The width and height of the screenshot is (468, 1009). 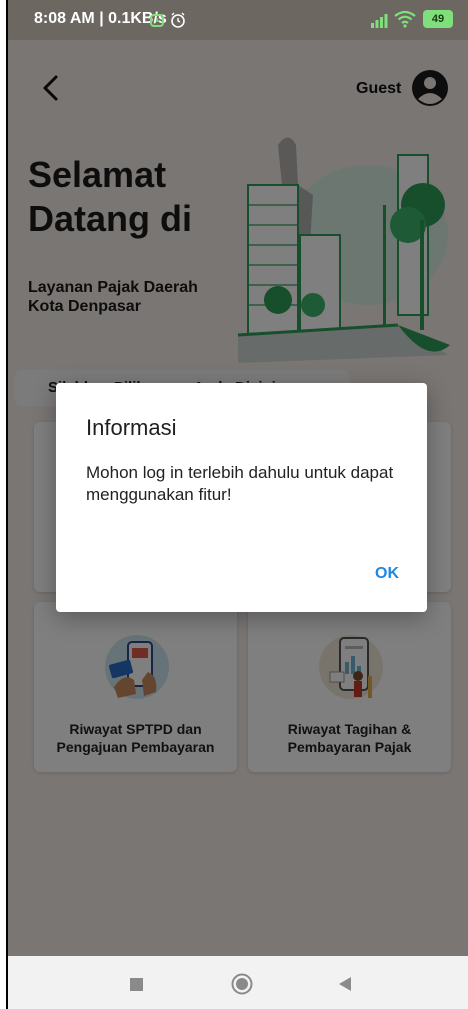 What do you see at coordinates (157, 20) in the screenshot?
I see `alarm-icon` at bounding box center [157, 20].